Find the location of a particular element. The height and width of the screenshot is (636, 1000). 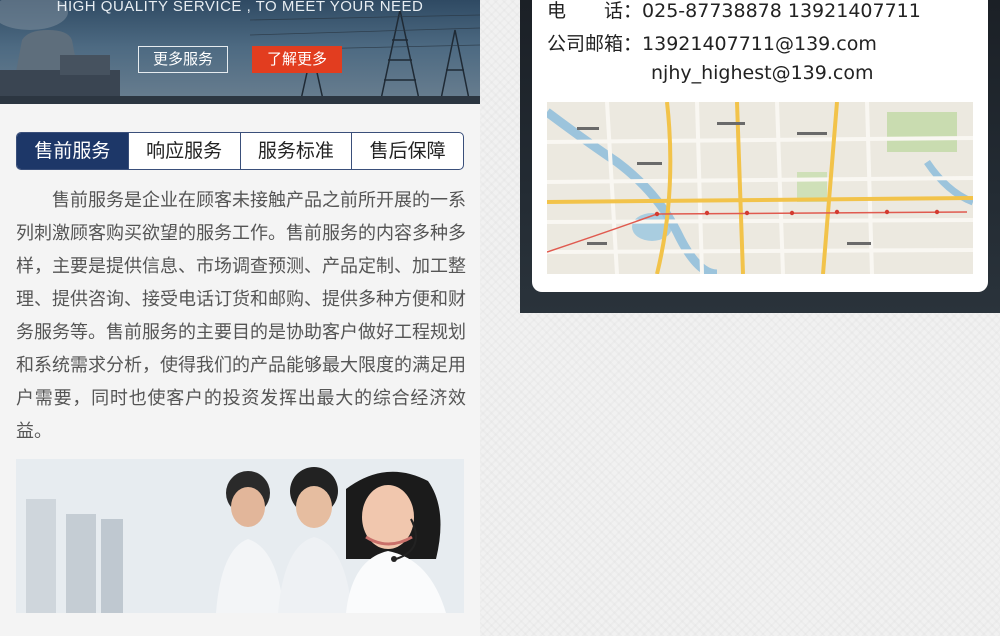

service-tabs: 售前服务 响应服务 服务标准 售后保障 is located at coordinates (240, 151).